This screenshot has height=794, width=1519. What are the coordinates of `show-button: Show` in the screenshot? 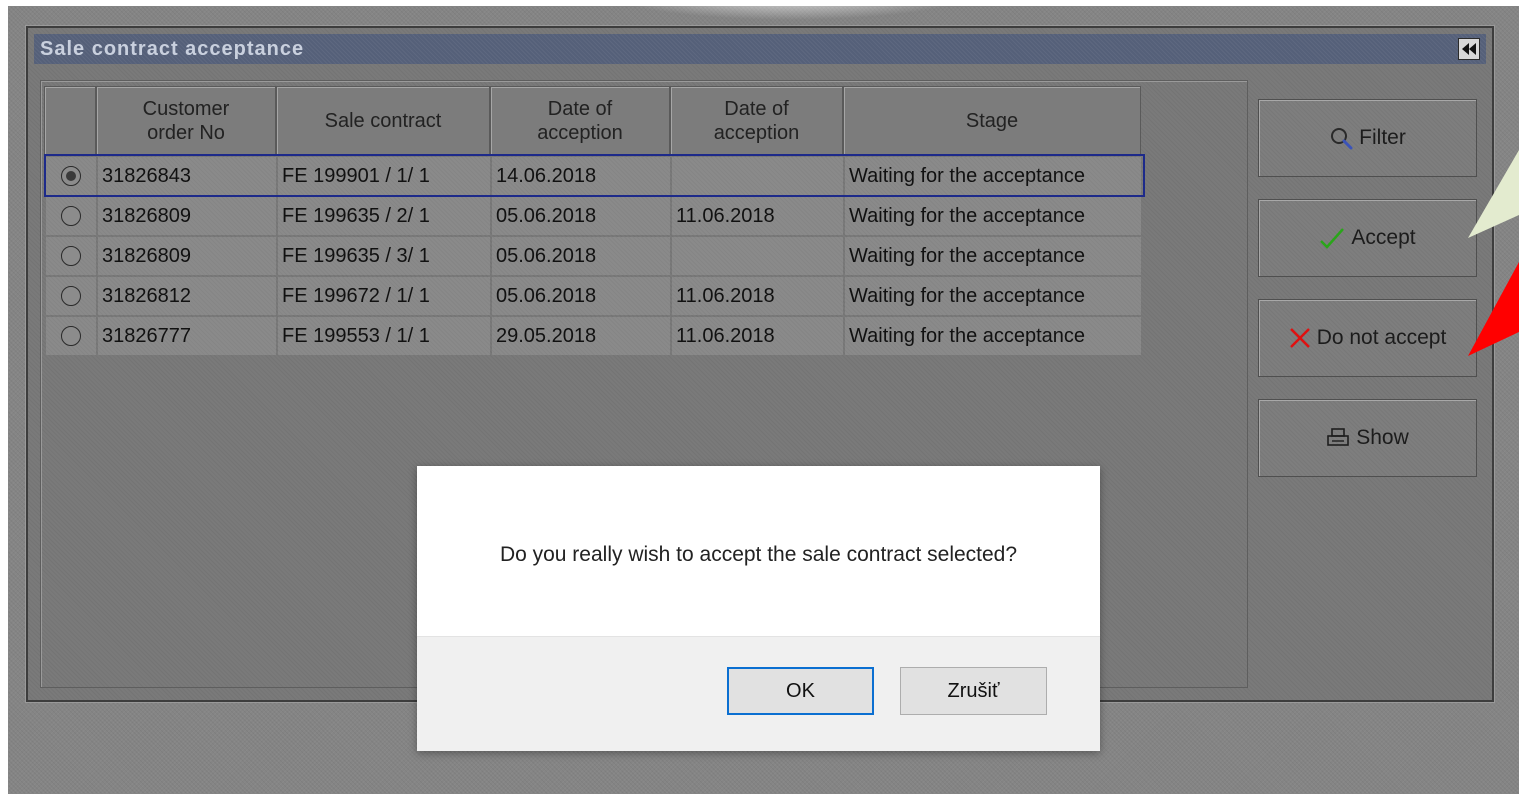 It's located at (1367, 438).